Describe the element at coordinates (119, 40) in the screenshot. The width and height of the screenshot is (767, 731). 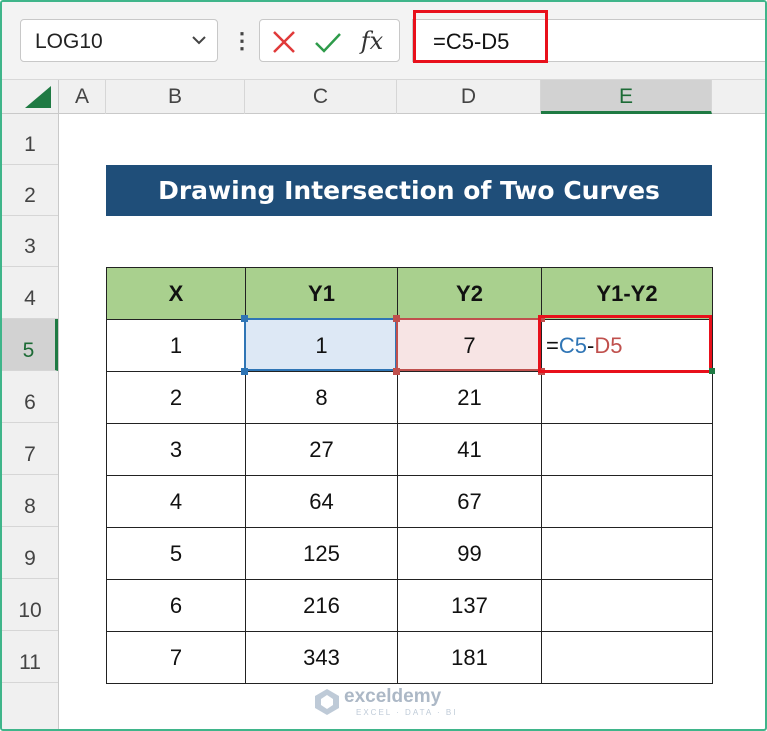
I see `name-box: LOG10` at that location.